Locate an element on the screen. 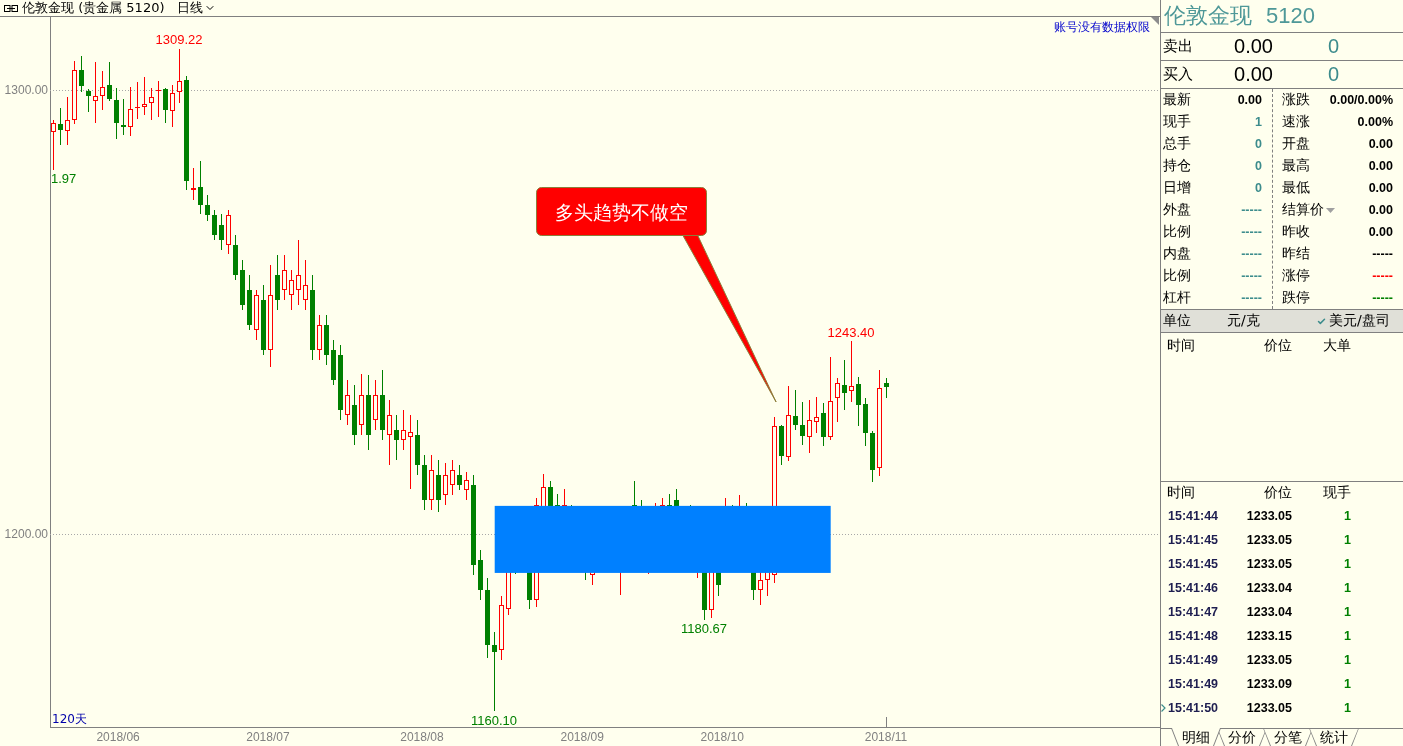  low-price-label: 1.97 is located at coordinates (64, 179).